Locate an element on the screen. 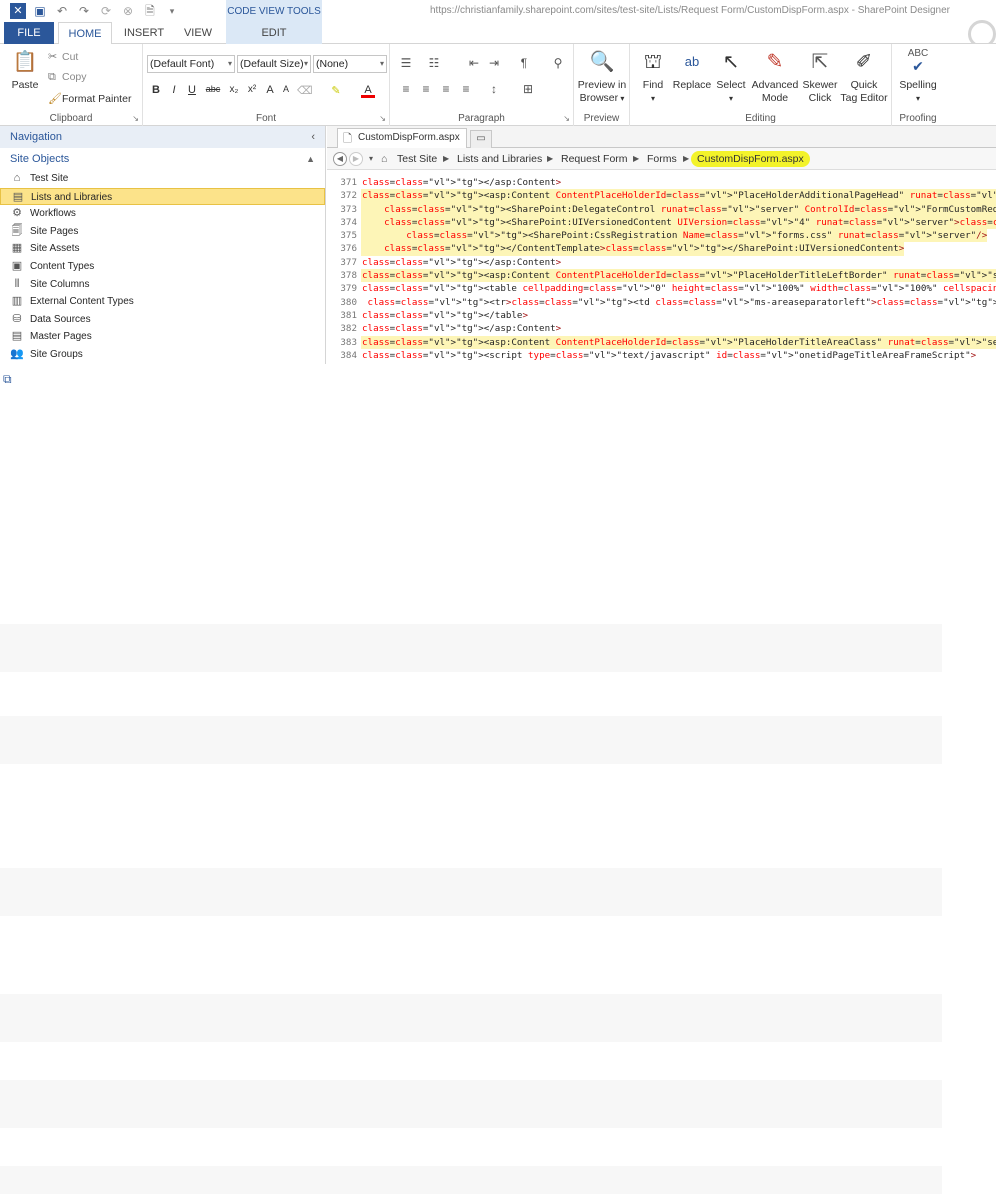  quick-tag-editor-button: ✐ Quick Tag Editor is located at coordinates (864, 76).